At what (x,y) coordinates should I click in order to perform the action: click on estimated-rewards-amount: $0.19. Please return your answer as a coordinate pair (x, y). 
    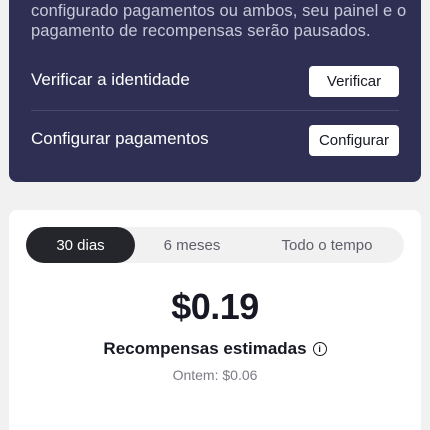
    Looking at the image, I should click on (215, 306).